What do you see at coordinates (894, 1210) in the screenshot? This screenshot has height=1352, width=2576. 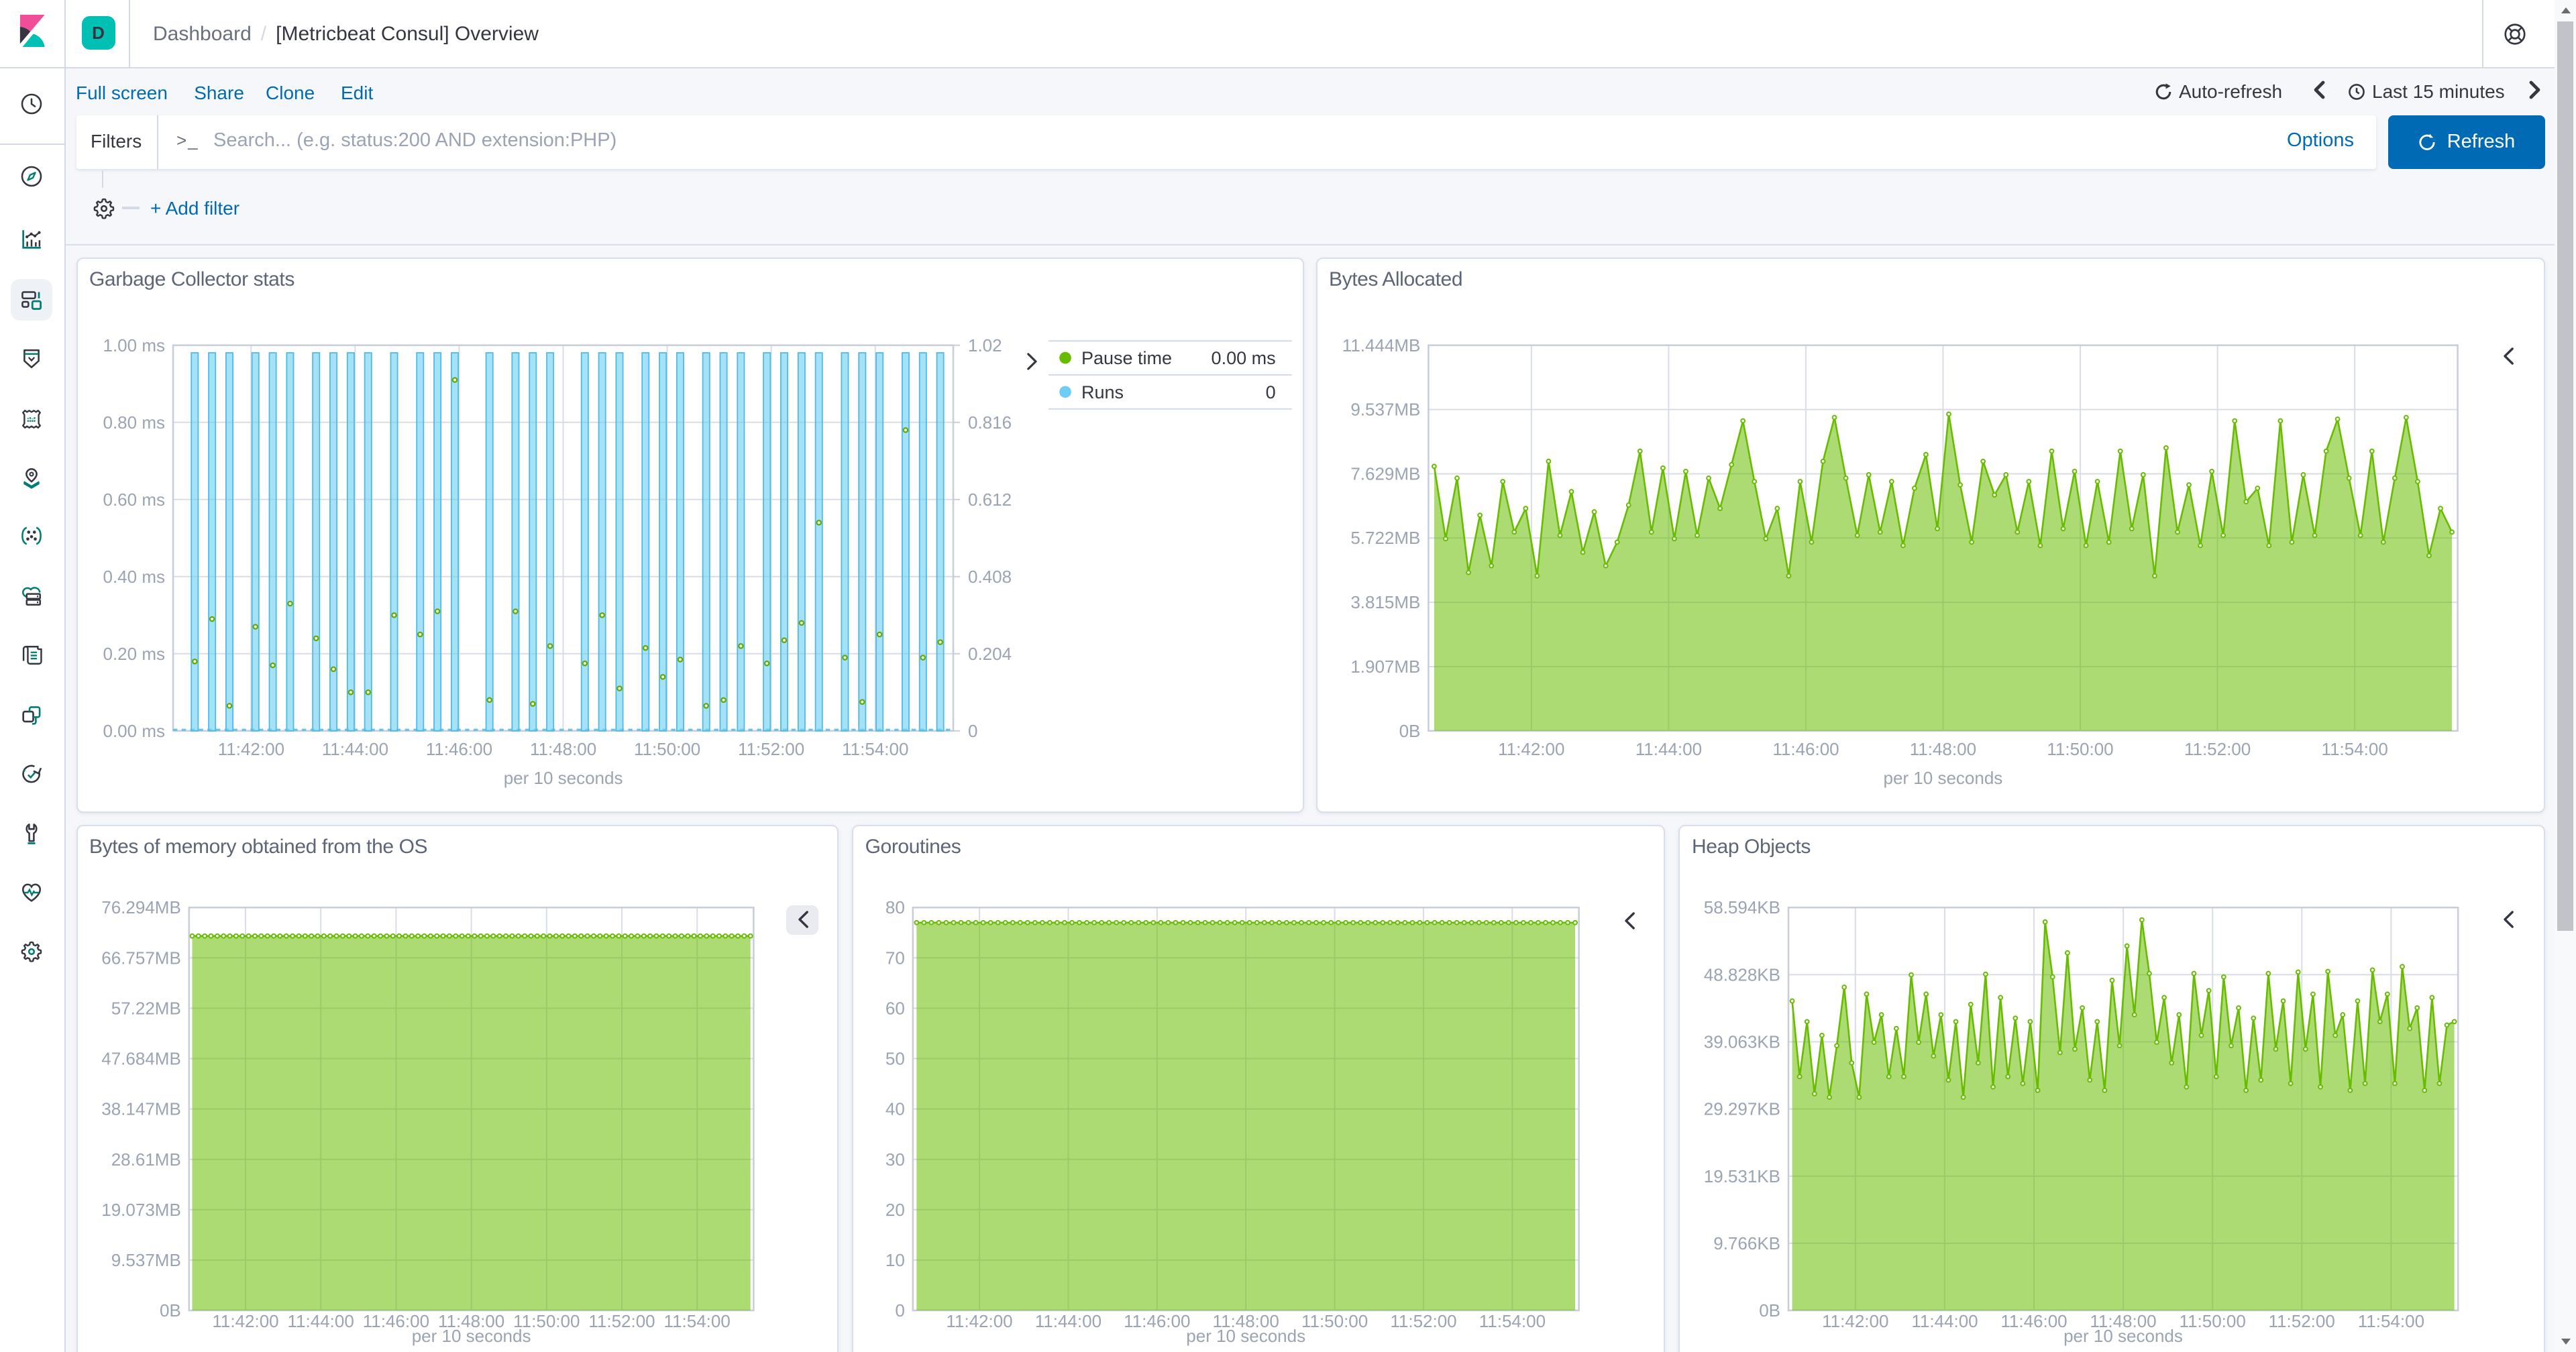 I see `svg-text: 20` at bounding box center [894, 1210].